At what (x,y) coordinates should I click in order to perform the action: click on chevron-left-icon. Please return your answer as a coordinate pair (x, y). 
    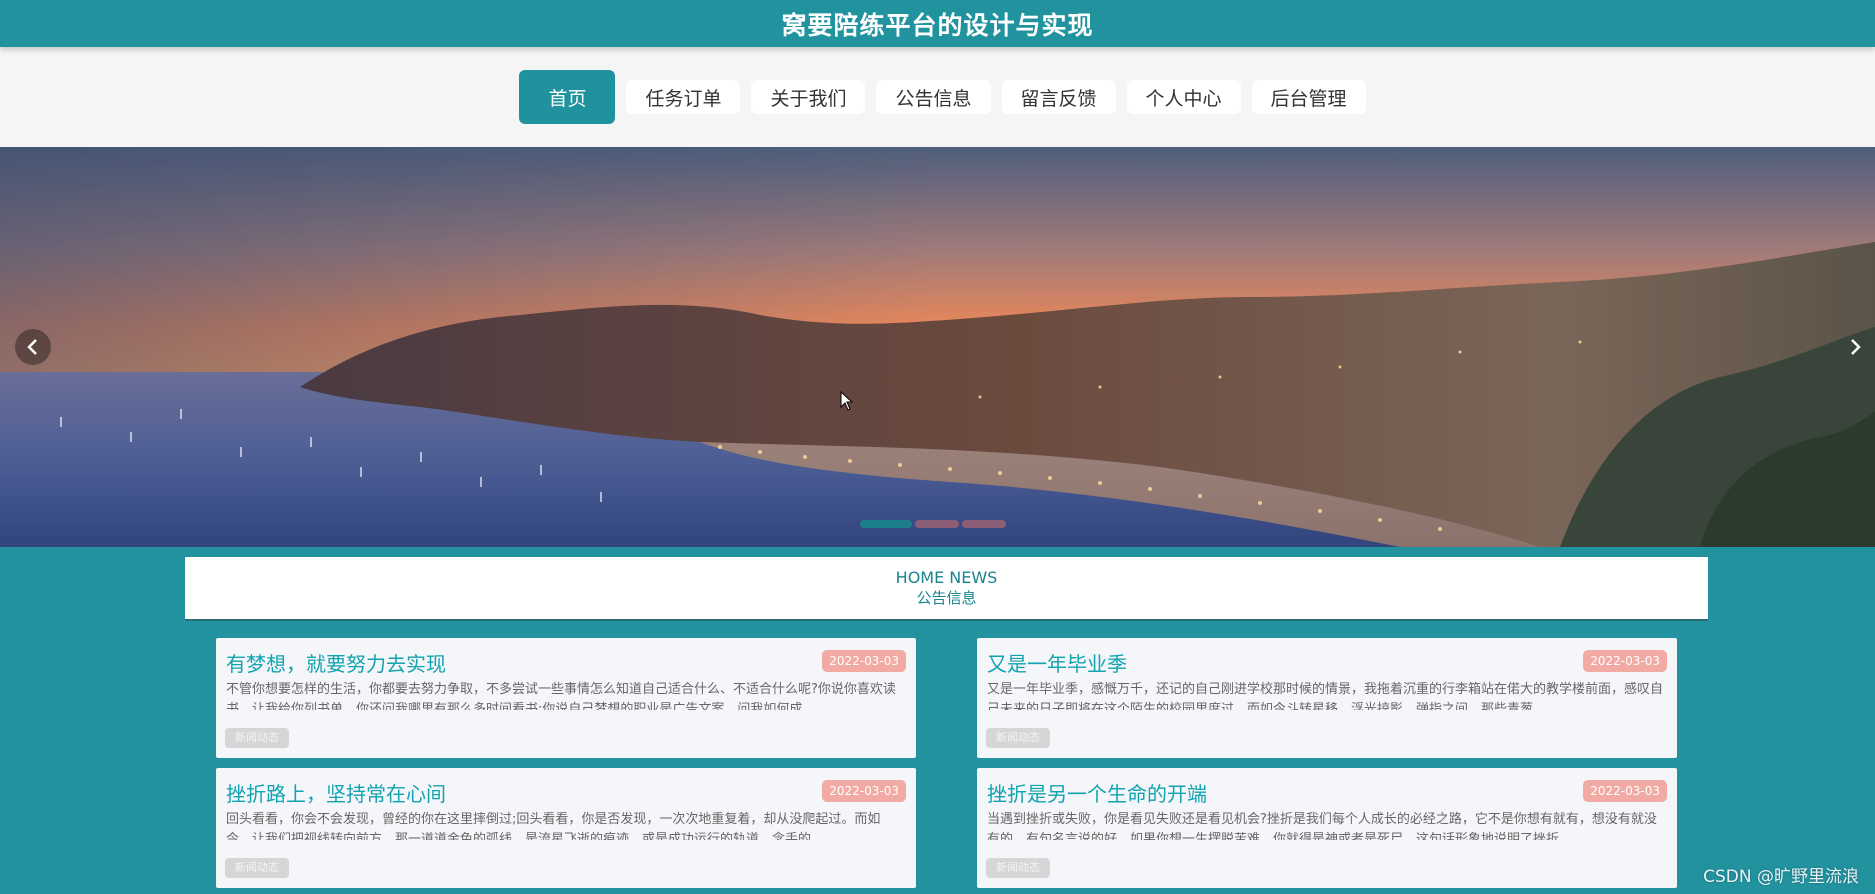
    Looking at the image, I should click on (32, 347).